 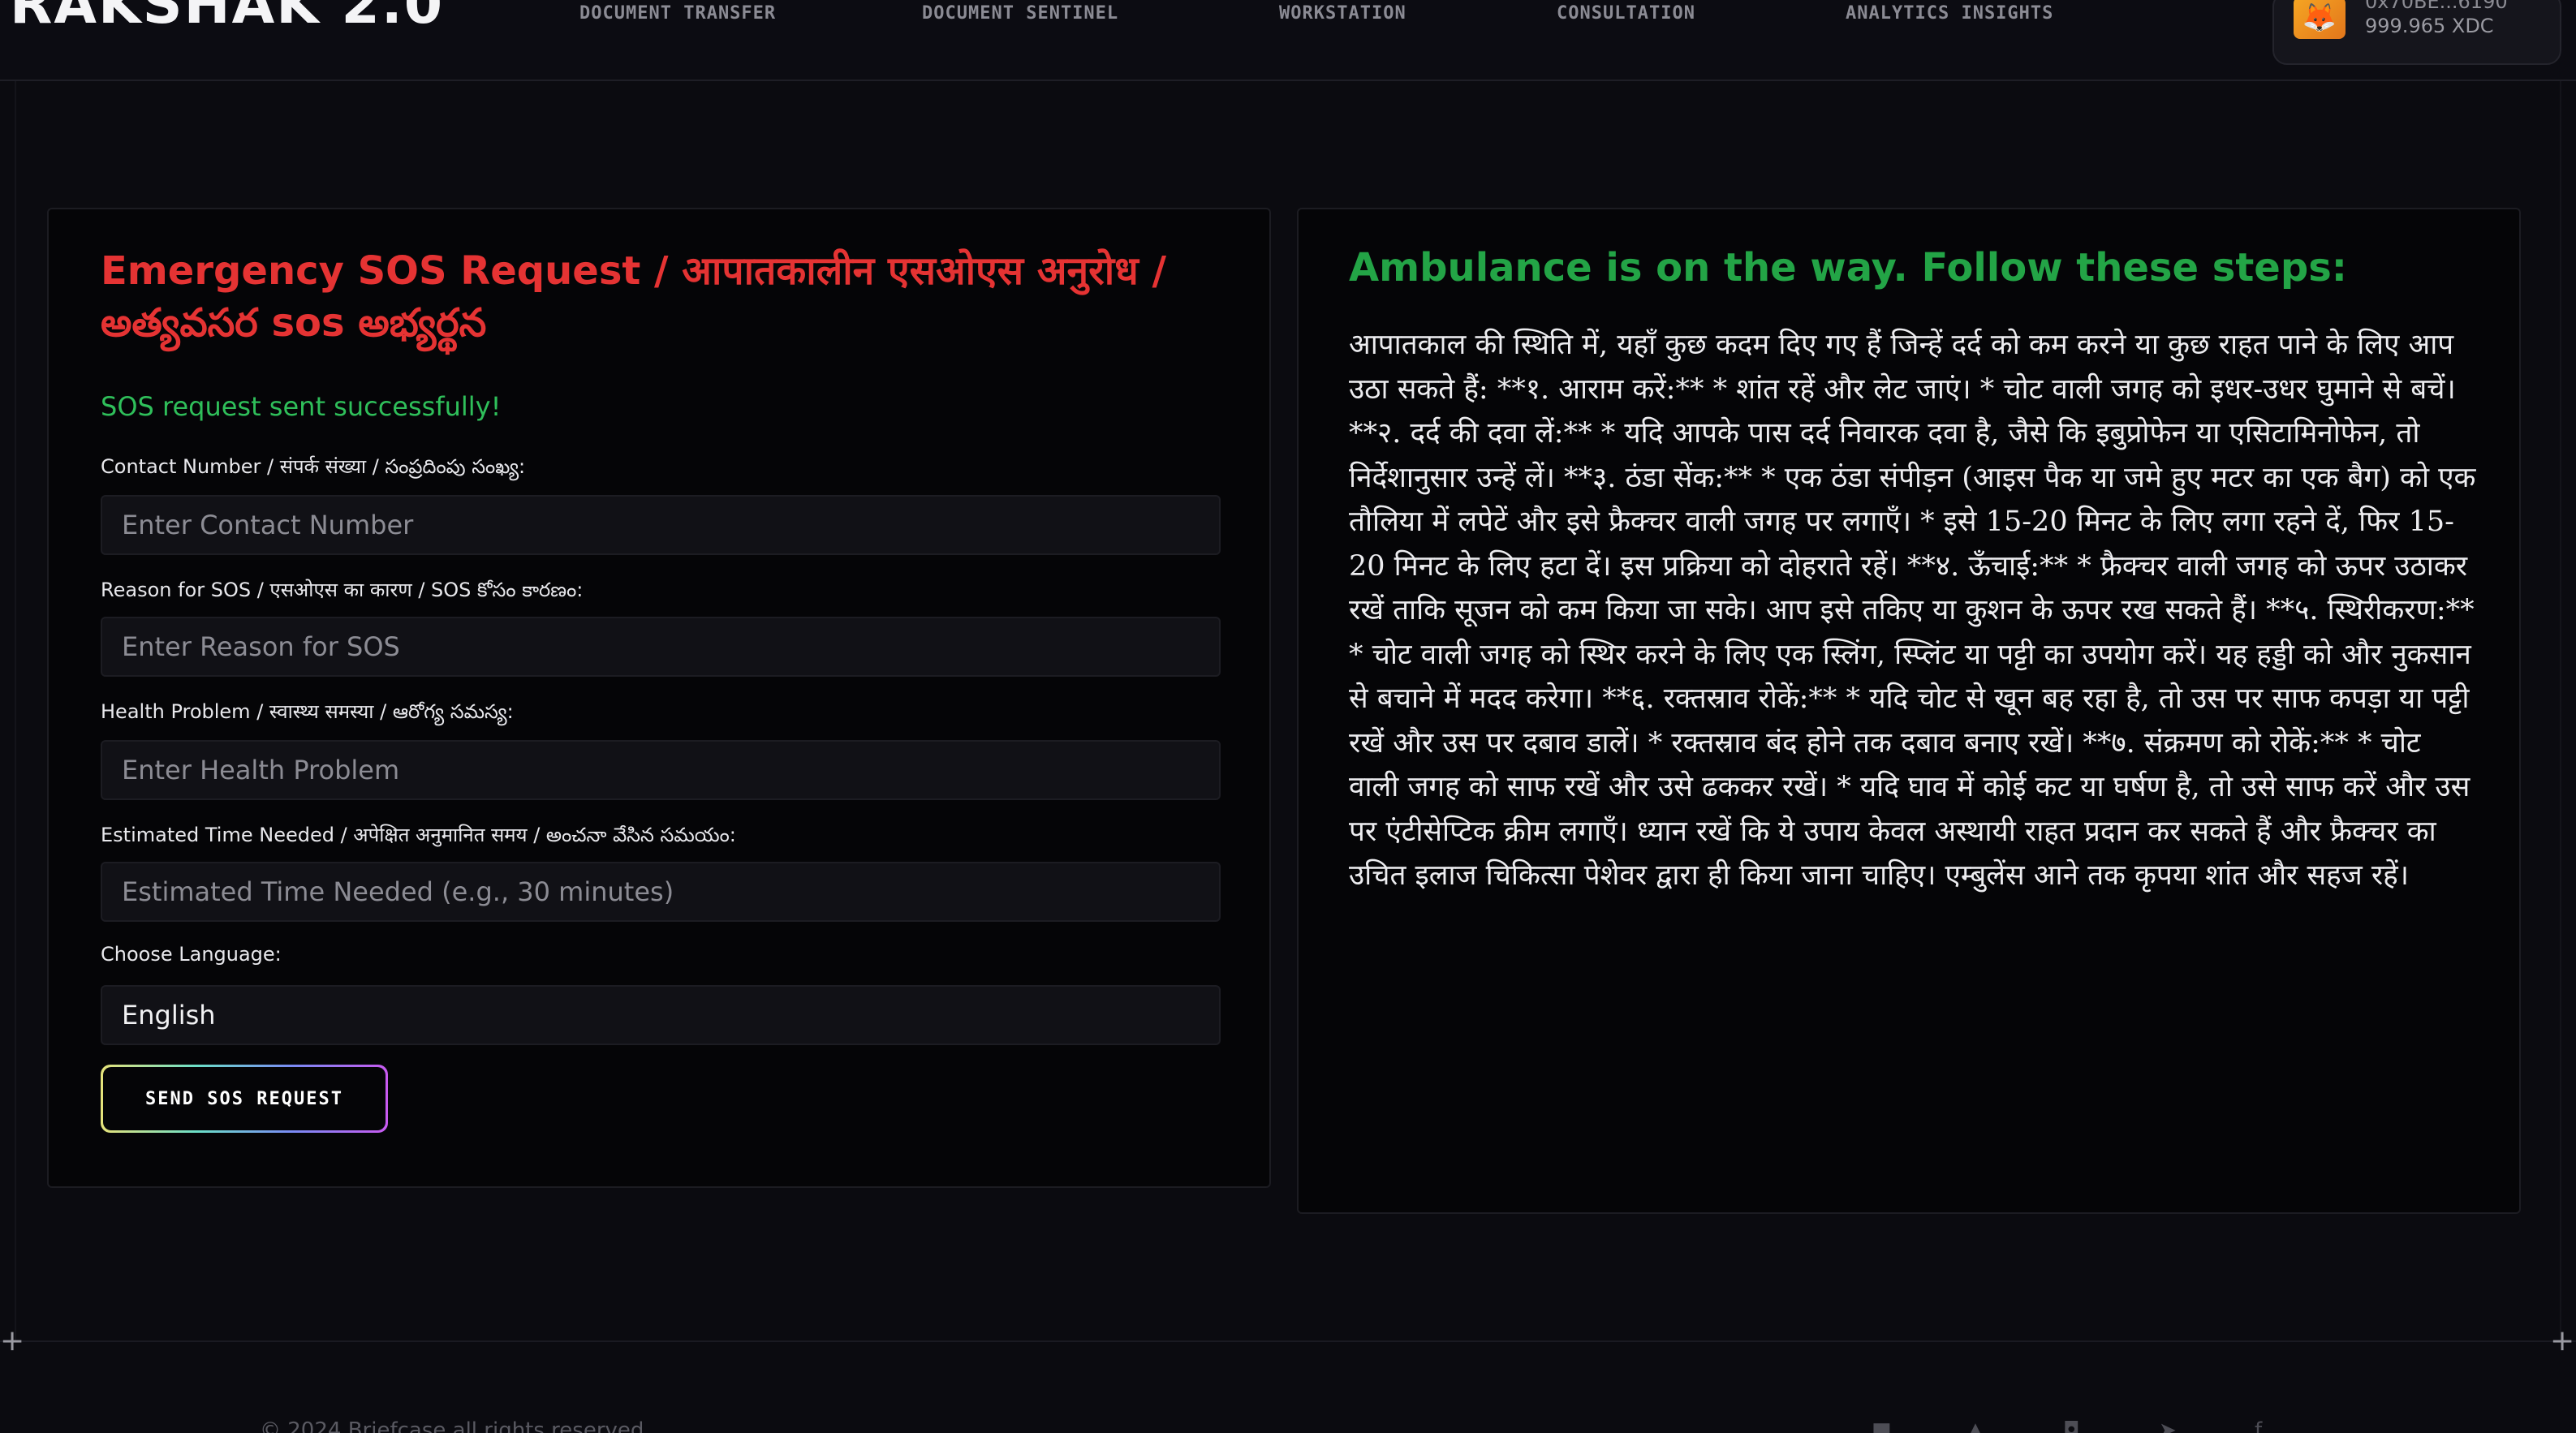 I want to click on nav-workstation: WORKSTATION, so click(x=1343, y=14).